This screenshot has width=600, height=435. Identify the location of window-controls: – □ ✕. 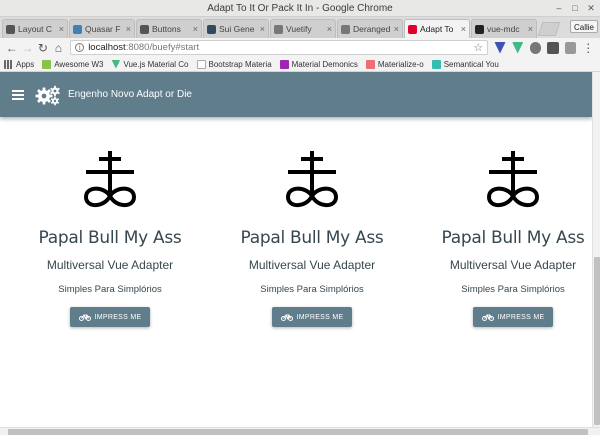
(575, 8).